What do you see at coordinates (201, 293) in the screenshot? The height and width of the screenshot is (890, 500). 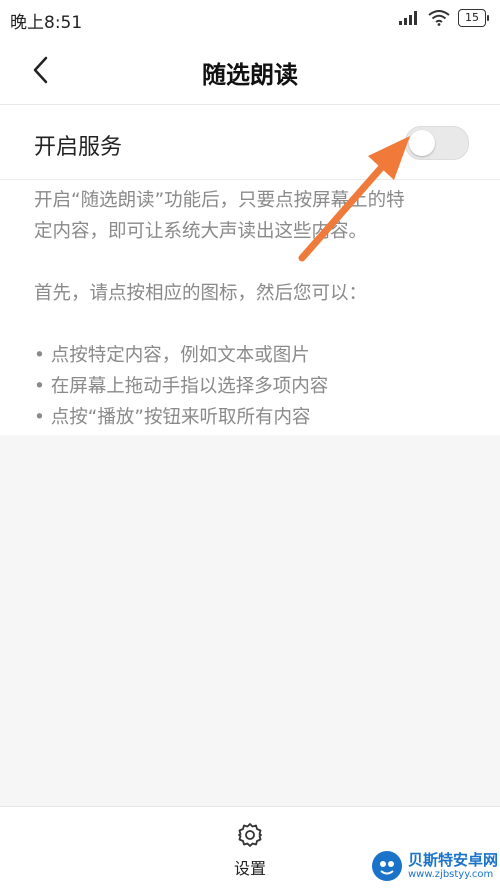 I see `description-line: 首先，请点按相应的图标，然后您可以：` at bounding box center [201, 293].